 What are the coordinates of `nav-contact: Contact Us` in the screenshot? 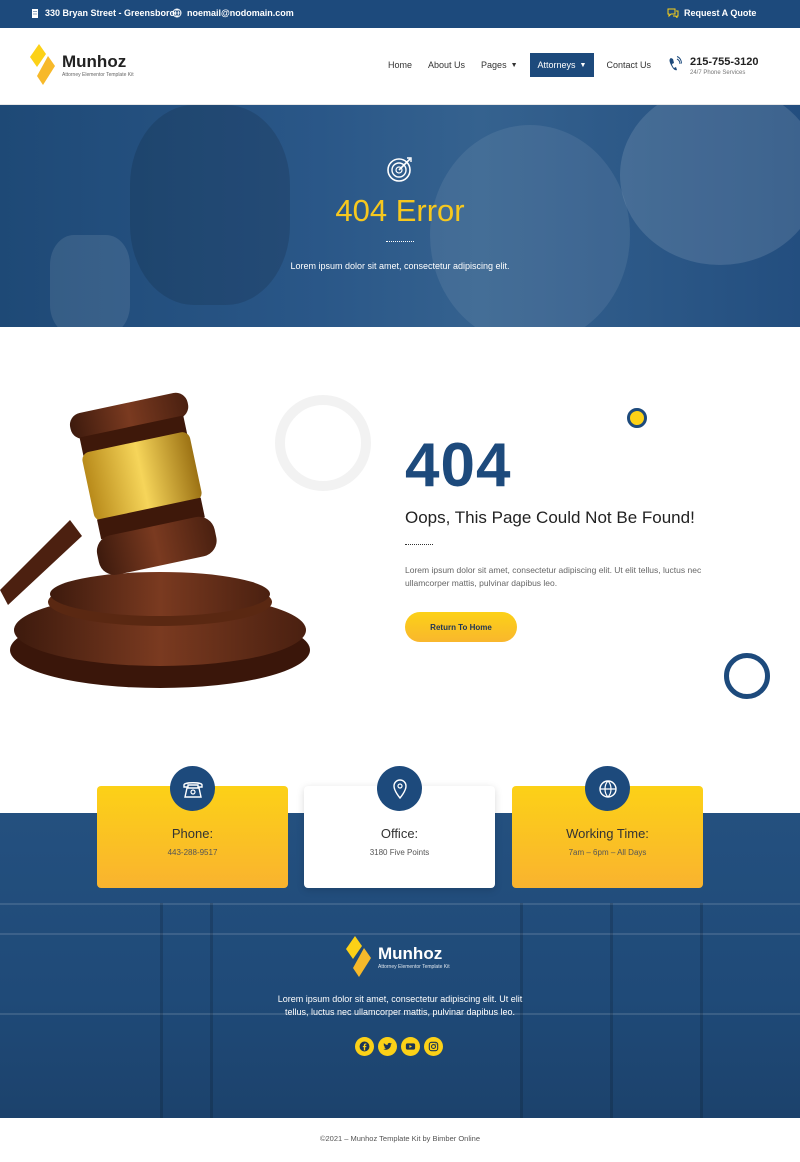 It's located at (628, 65).